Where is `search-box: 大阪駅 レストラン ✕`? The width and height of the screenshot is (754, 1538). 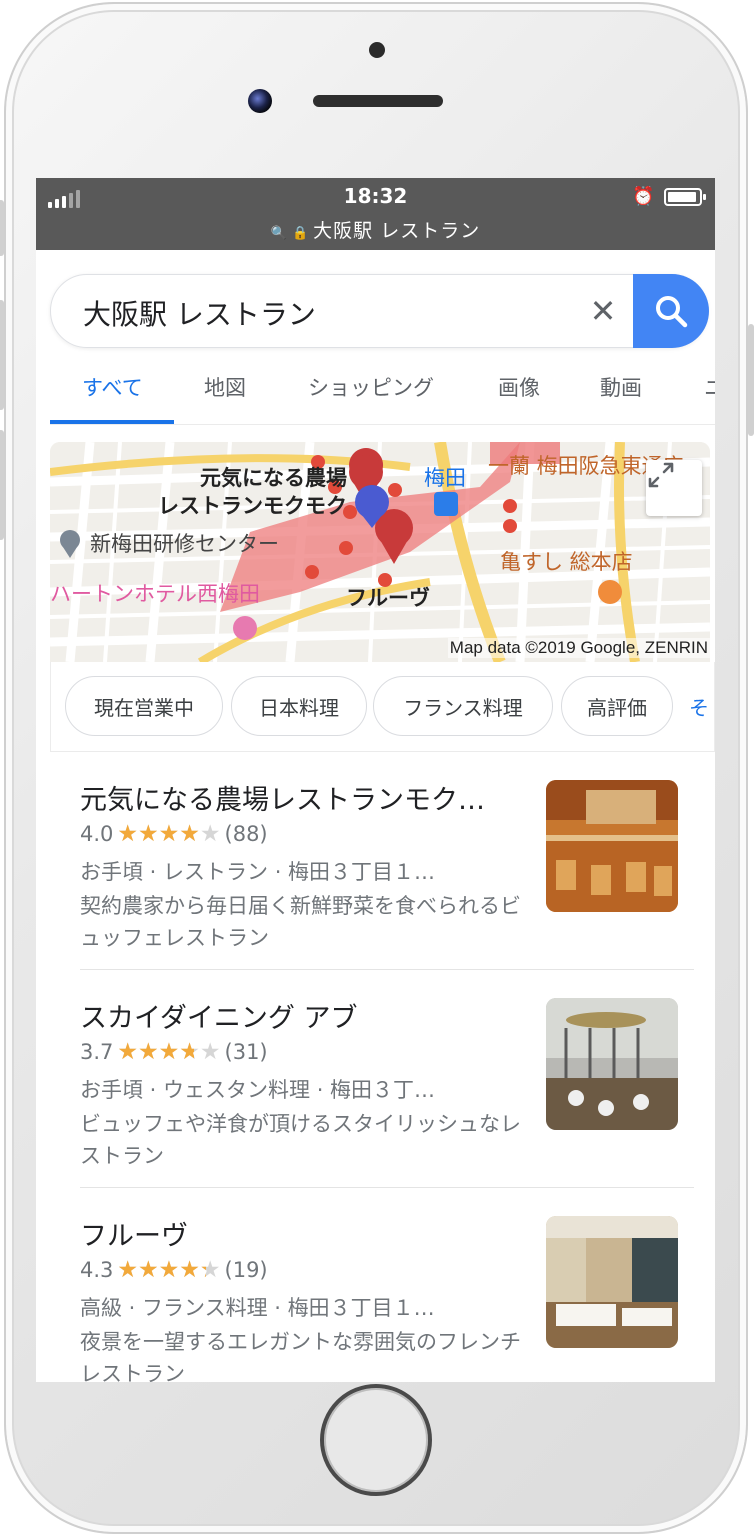 search-box: 大阪駅 レストラン ✕ is located at coordinates (379, 311).